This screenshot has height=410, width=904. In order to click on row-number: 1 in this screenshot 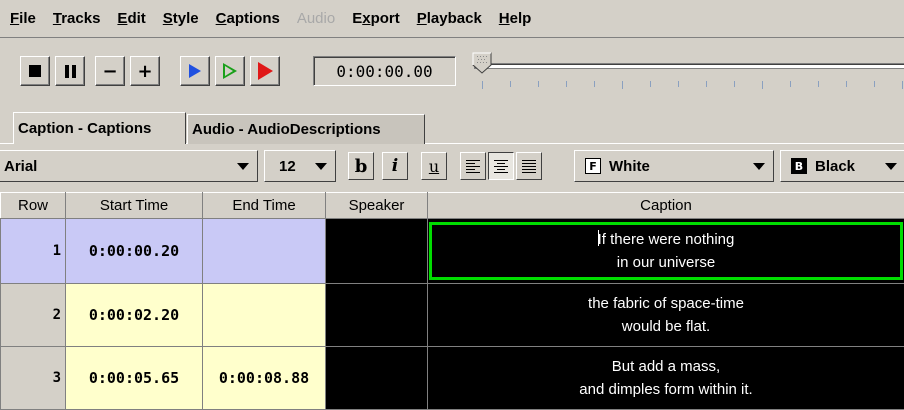, I will do `click(33, 251)`.